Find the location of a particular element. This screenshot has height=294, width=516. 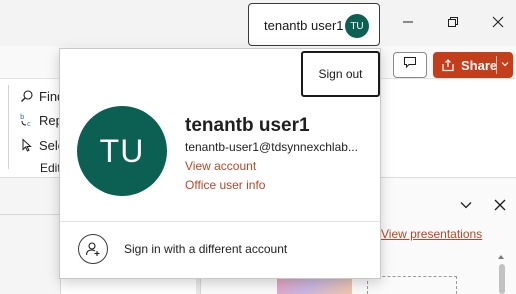

add-person-icon is located at coordinates (93, 249).